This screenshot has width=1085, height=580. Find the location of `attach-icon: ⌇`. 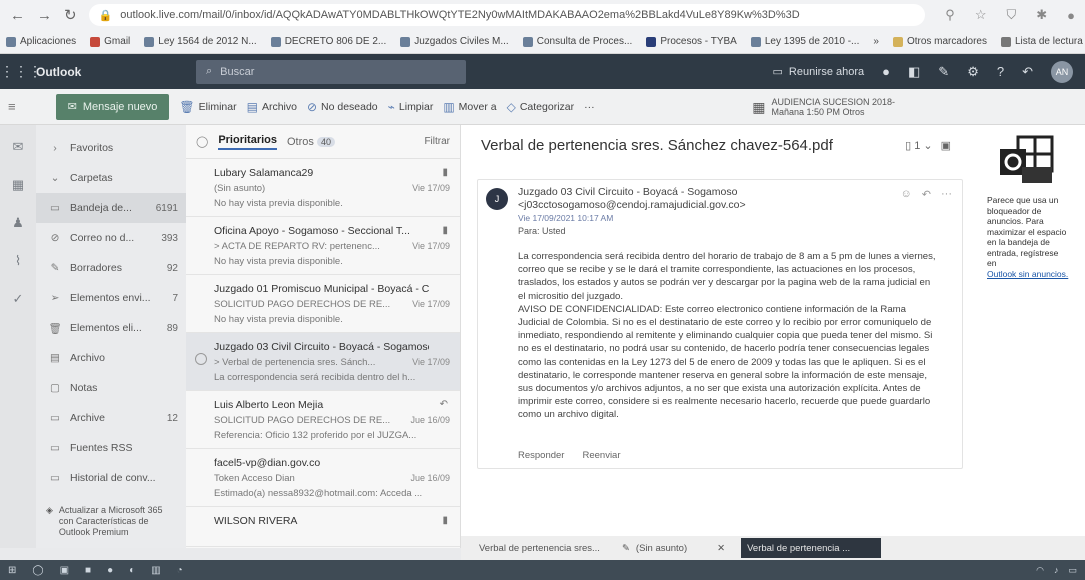

attach-icon: ⌇ is located at coordinates (18, 261).